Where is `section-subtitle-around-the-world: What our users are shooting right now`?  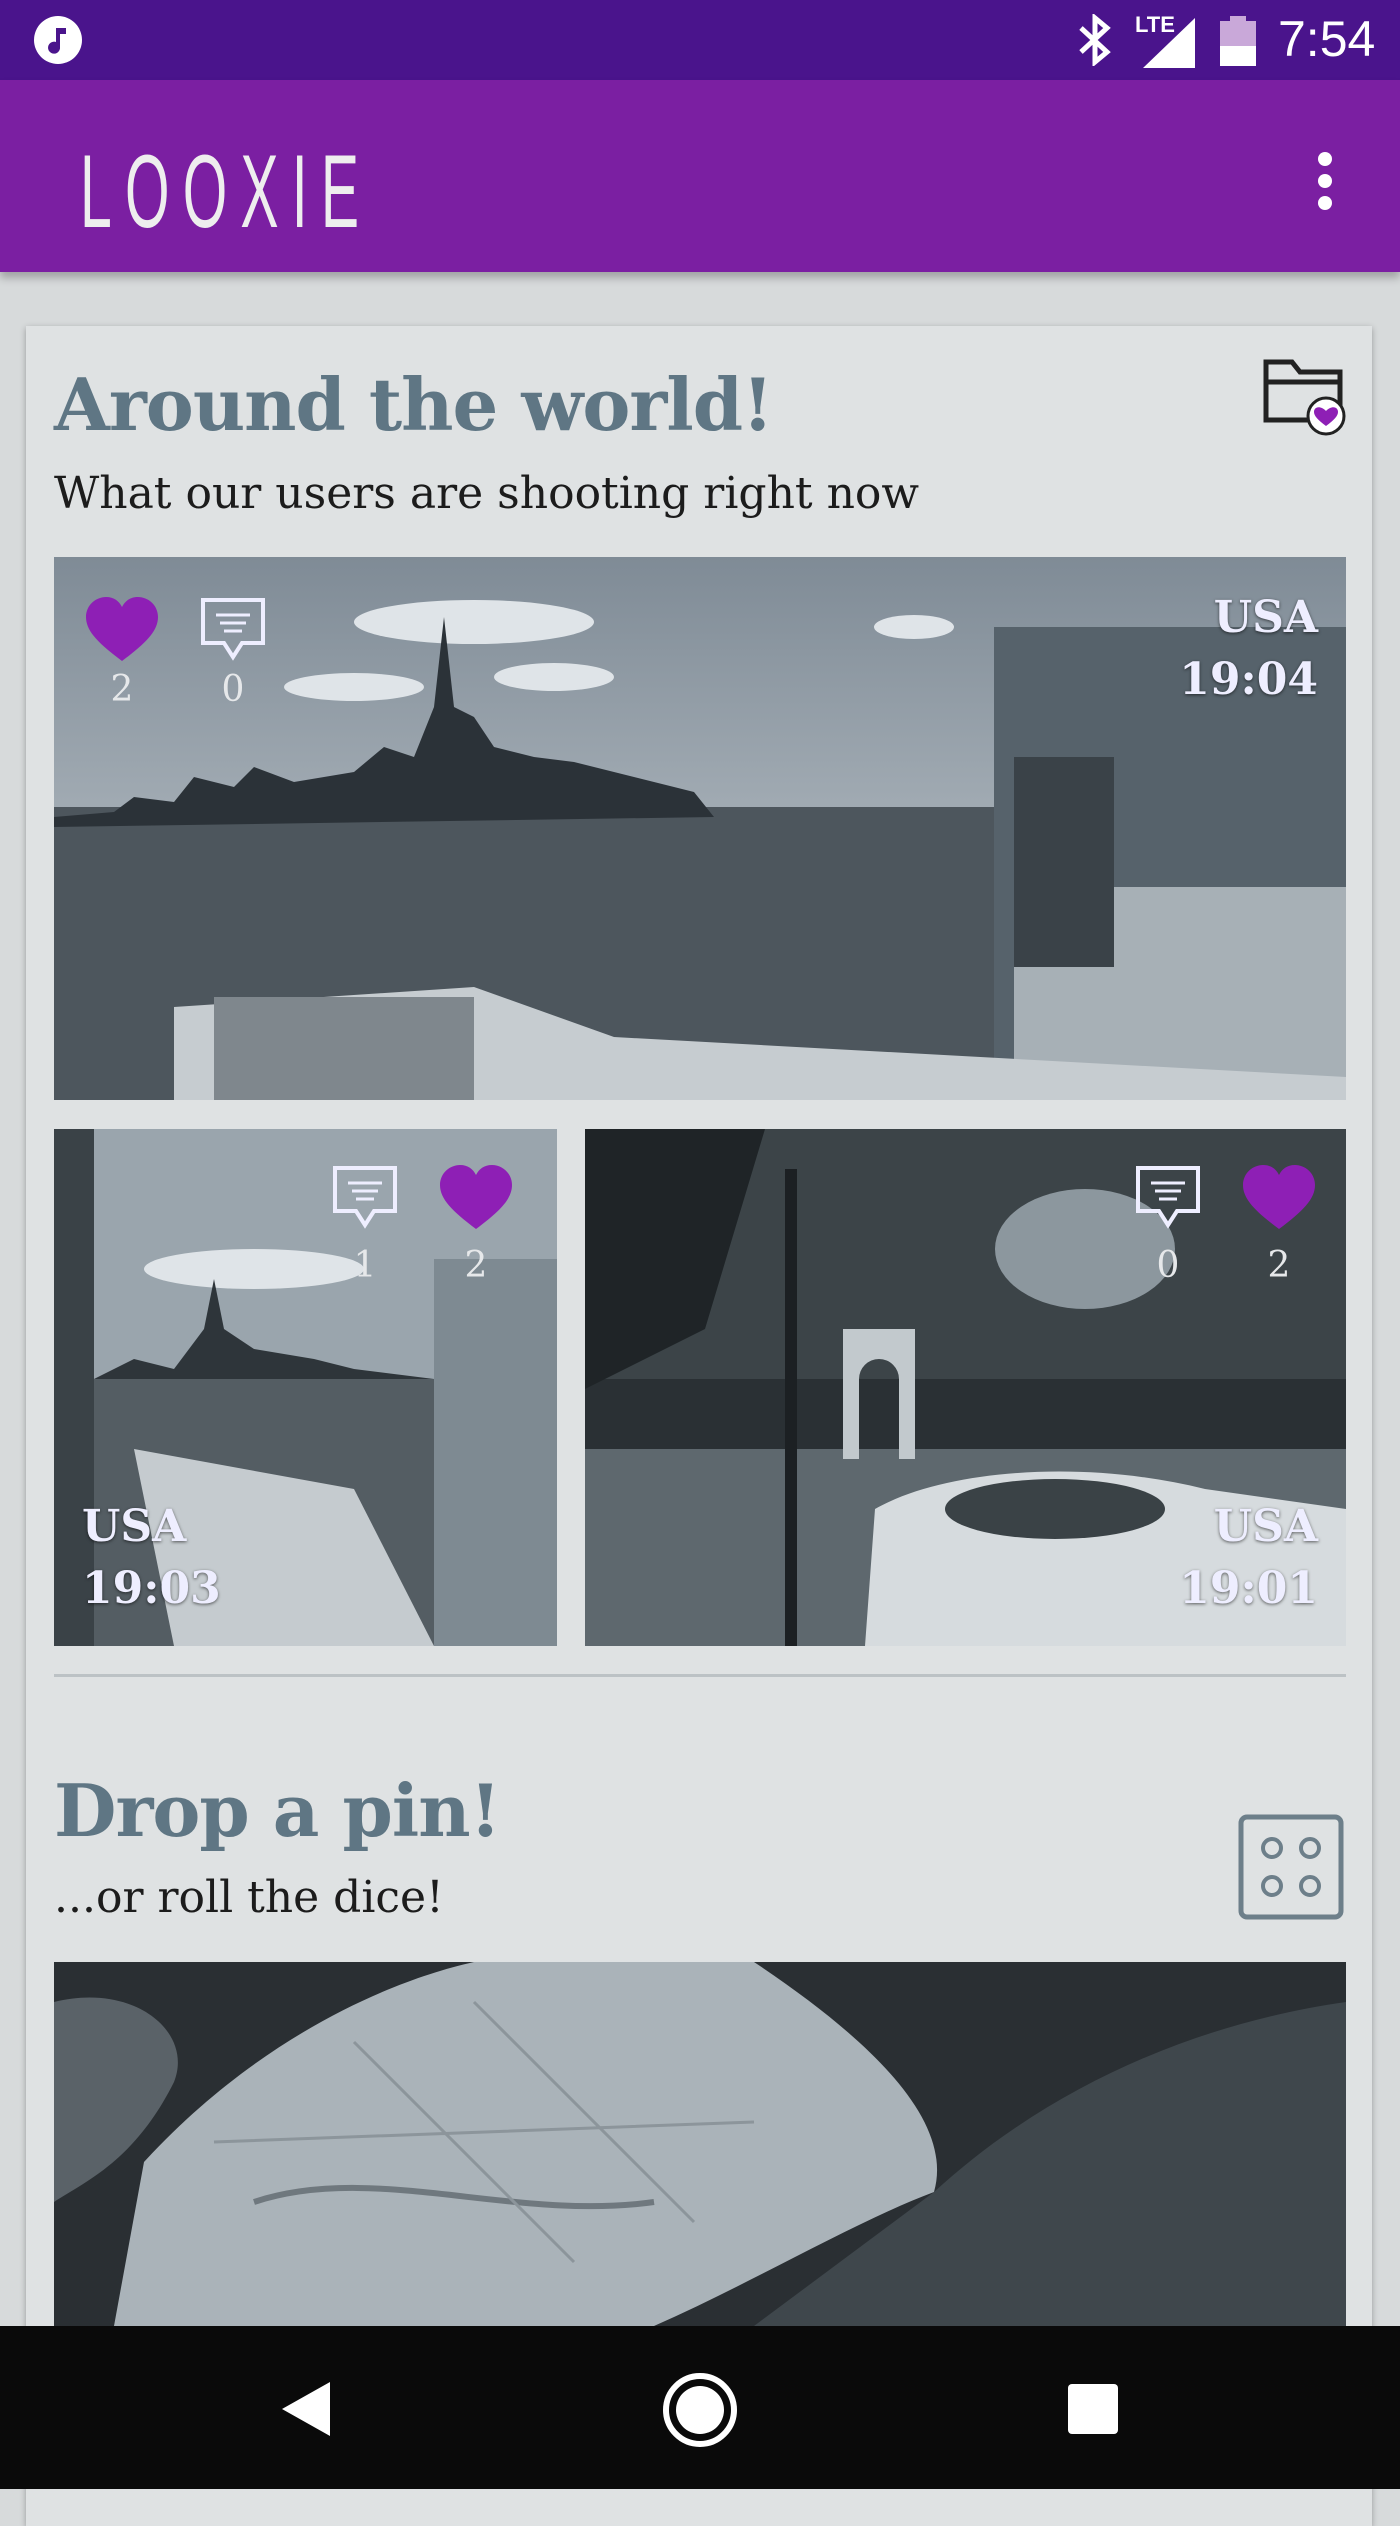
section-subtitle-around-the-world: What our users are shooting right now is located at coordinates (487, 493).